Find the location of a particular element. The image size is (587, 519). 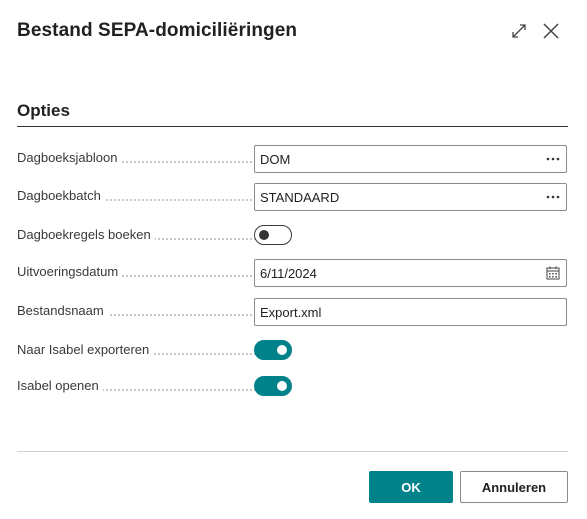

dagboekbatch-label: Dagboekbatch is located at coordinates (61, 195).